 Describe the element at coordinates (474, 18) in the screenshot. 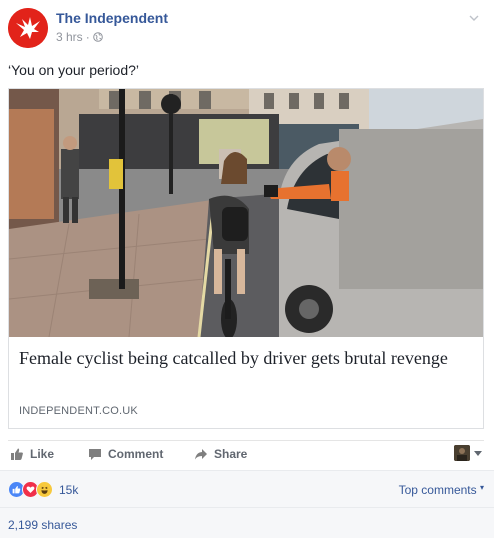

I see `chevron-down-icon` at that location.